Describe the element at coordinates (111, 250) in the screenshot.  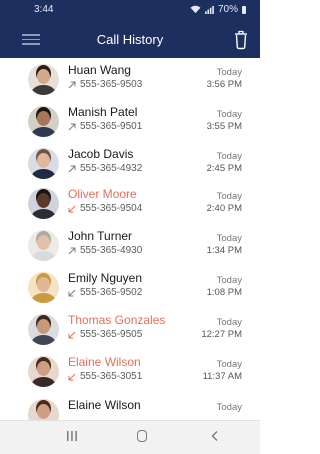
I see `phone-number: 555-365-4930` at that location.